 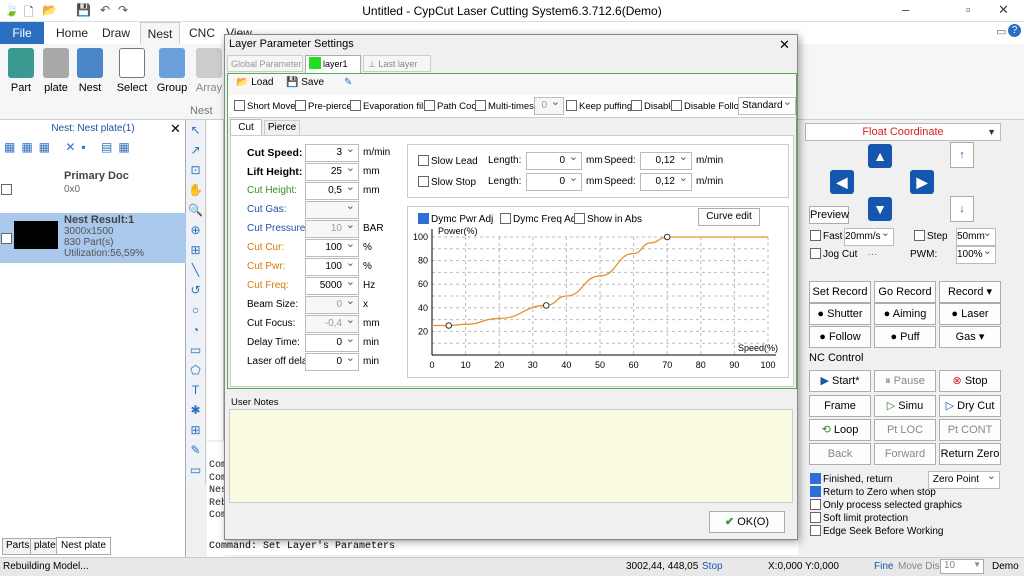 What do you see at coordinates (599, 106) in the screenshot?
I see `keep-puffing-checkbox: Keep puffing` at bounding box center [599, 106].